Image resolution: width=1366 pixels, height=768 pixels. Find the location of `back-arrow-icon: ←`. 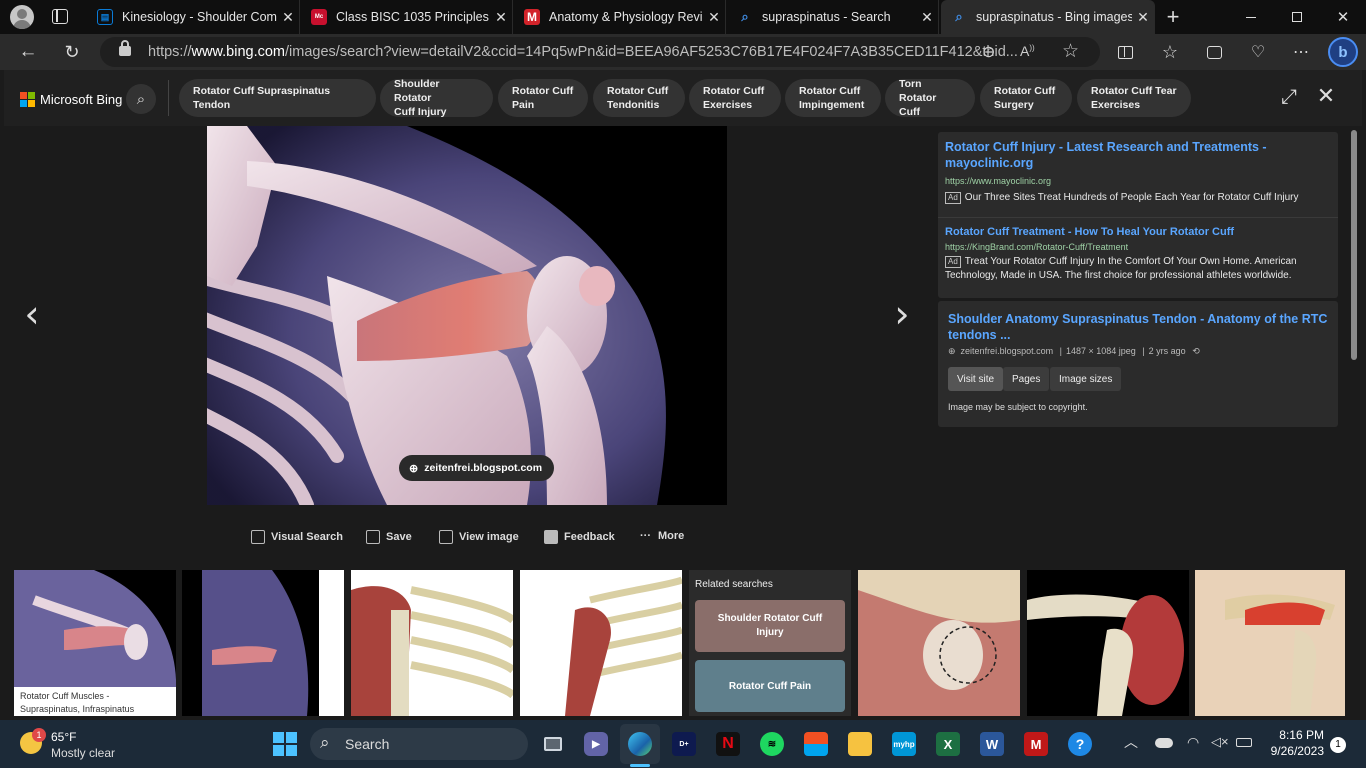

back-arrow-icon: ← is located at coordinates (28, 52).